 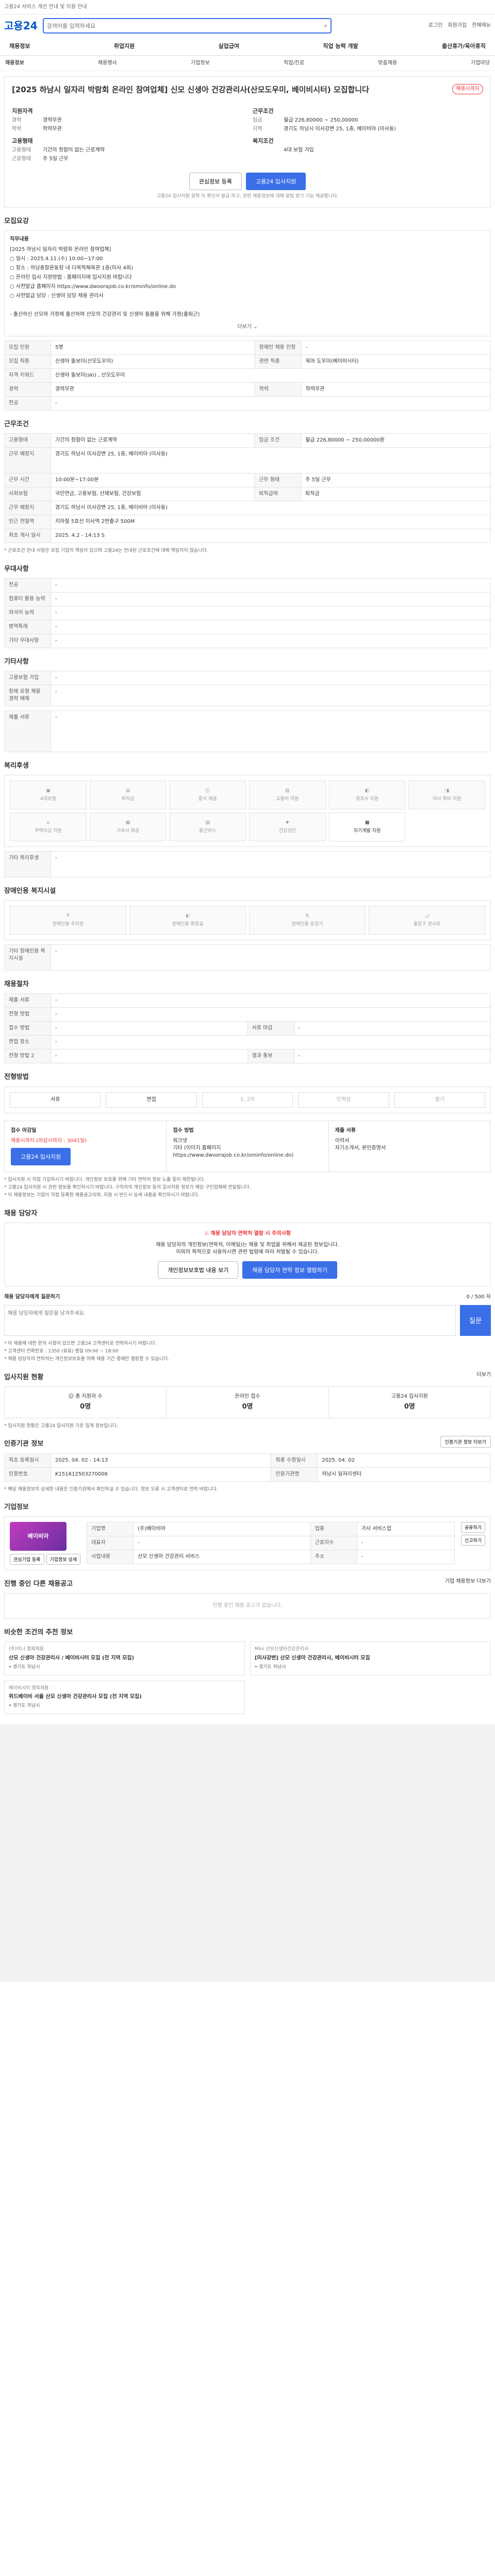 What do you see at coordinates (27, 626) in the screenshot?
I see `cell-label: 병역특례` at bounding box center [27, 626].